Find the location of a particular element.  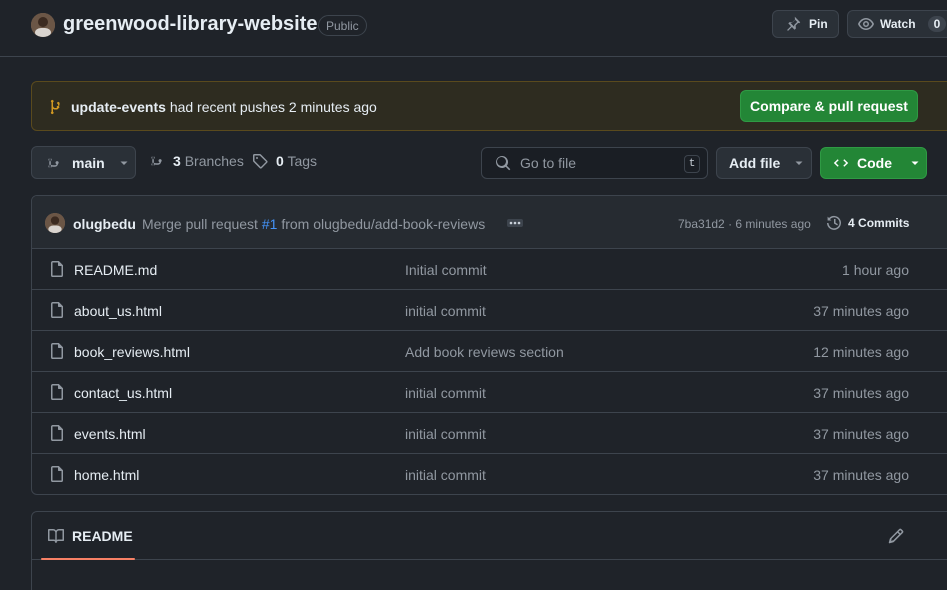

banner-message: had recent pushes 2 minutes ago is located at coordinates (273, 107).